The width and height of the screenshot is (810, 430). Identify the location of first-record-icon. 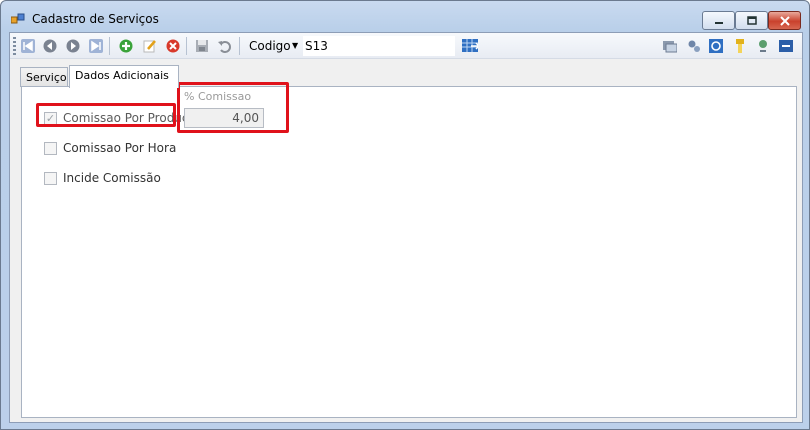
(28, 46).